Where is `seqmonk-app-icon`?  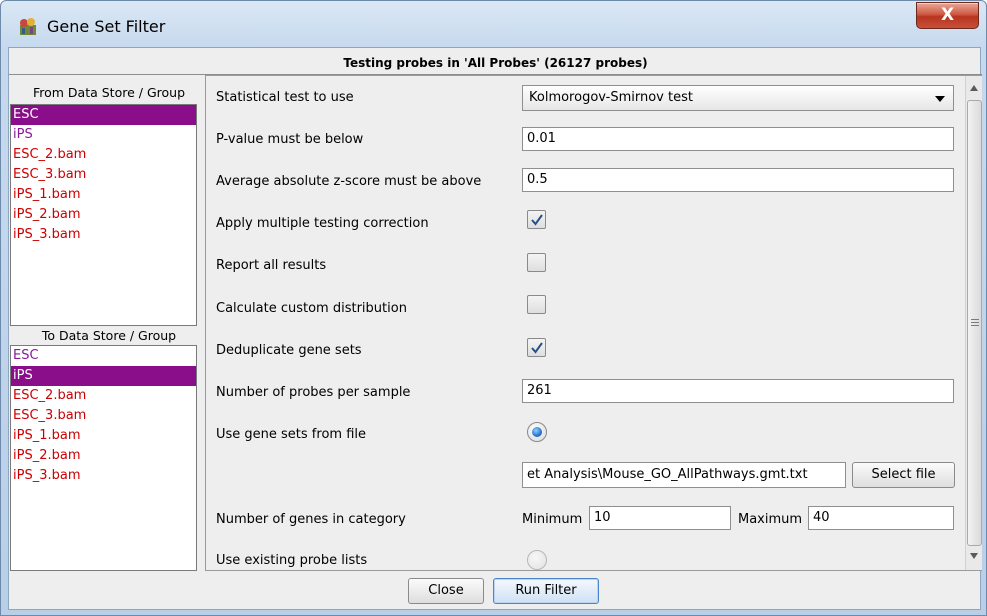
seqmonk-app-icon is located at coordinates (28, 26).